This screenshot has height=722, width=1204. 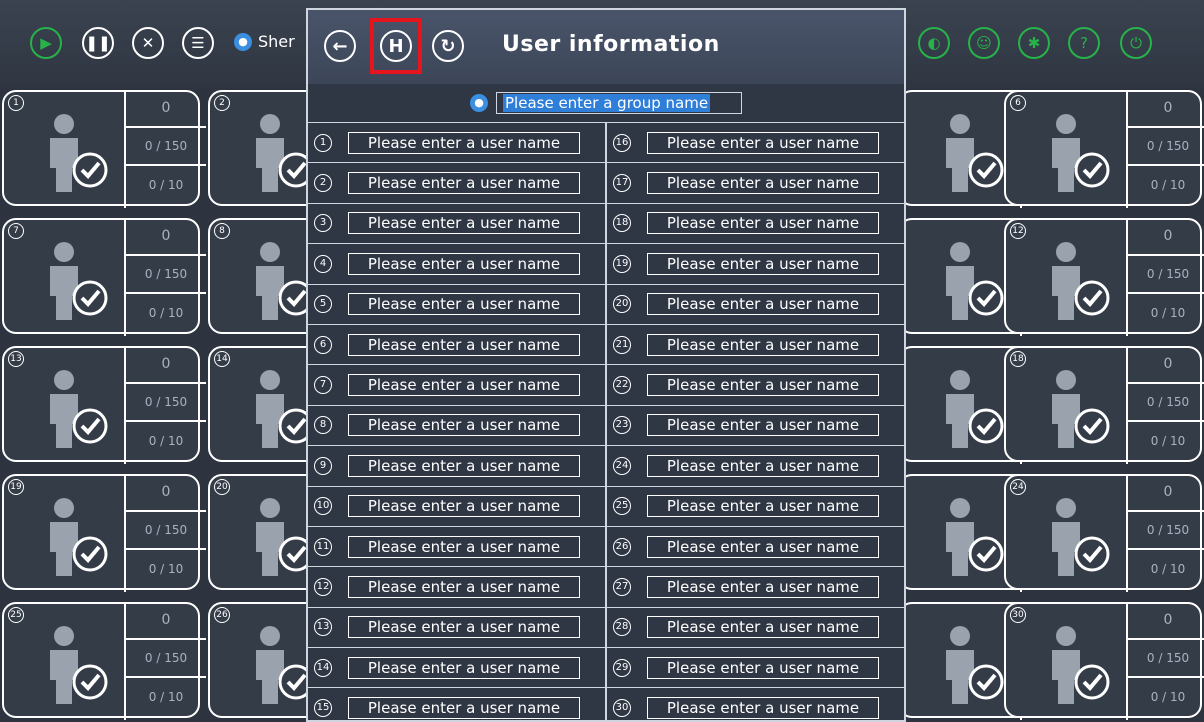 I want to click on user-card: 18 0 0 / 150 0 / 10, so click(x=1104, y=405).